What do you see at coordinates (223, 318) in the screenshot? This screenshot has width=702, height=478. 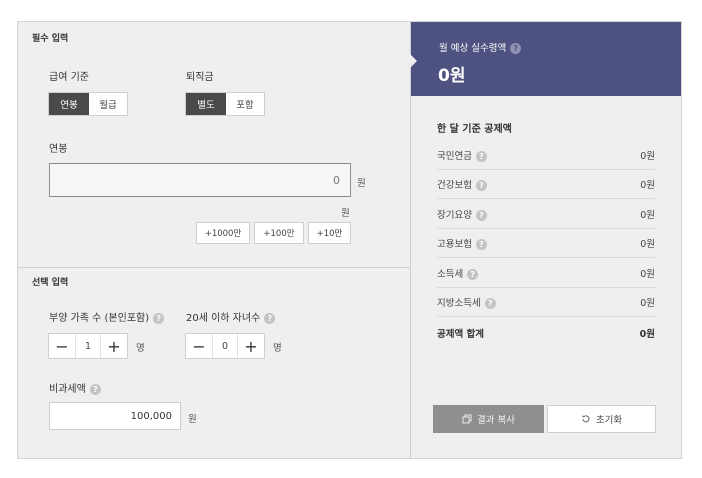 I see `children-label-text: 20세 이하 자녀수` at bounding box center [223, 318].